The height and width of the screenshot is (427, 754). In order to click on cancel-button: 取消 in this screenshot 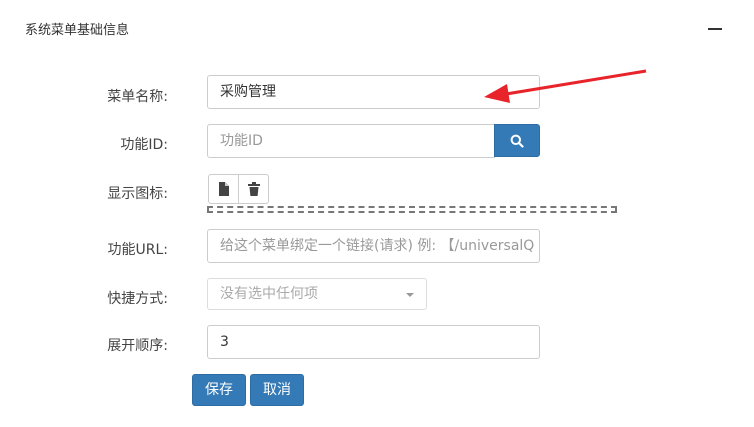, I will do `click(277, 390)`.